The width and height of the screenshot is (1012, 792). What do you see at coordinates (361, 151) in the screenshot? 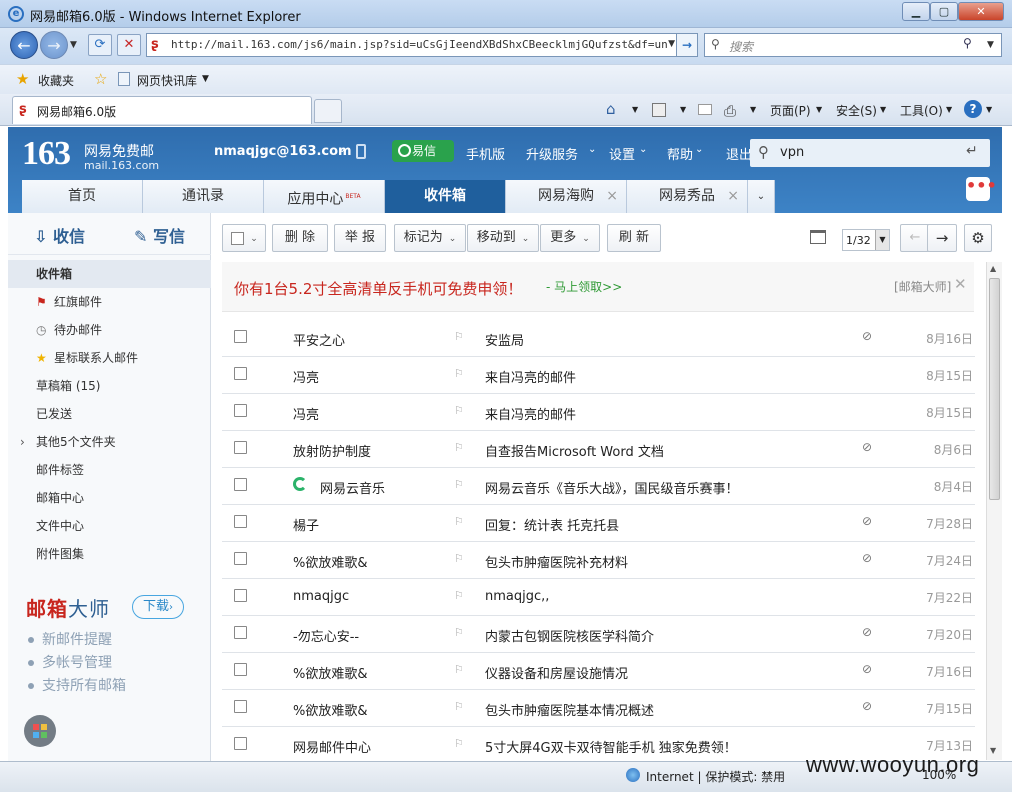
I see `mobile-icon` at bounding box center [361, 151].